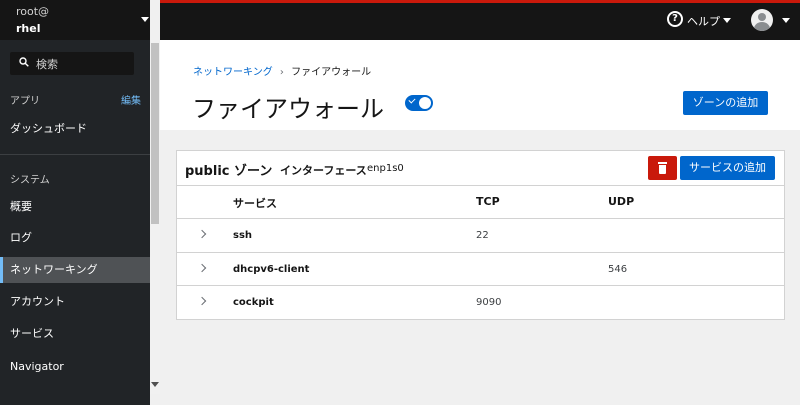 The image size is (800, 405). Describe the element at coordinates (75, 302) in the screenshot. I see `sidebar-item-accounts: アカウント` at that location.